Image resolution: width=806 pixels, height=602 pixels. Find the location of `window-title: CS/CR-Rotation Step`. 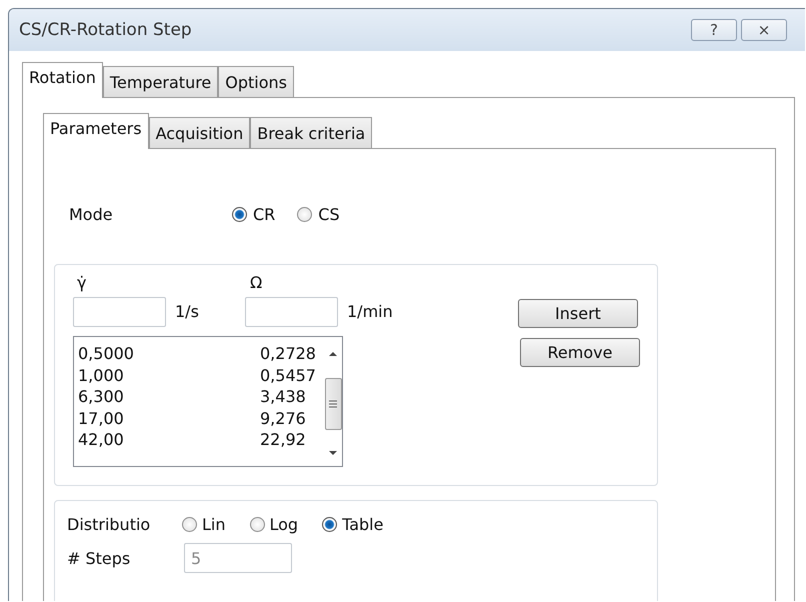

window-title: CS/CR-Rotation Step is located at coordinates (105, 30).